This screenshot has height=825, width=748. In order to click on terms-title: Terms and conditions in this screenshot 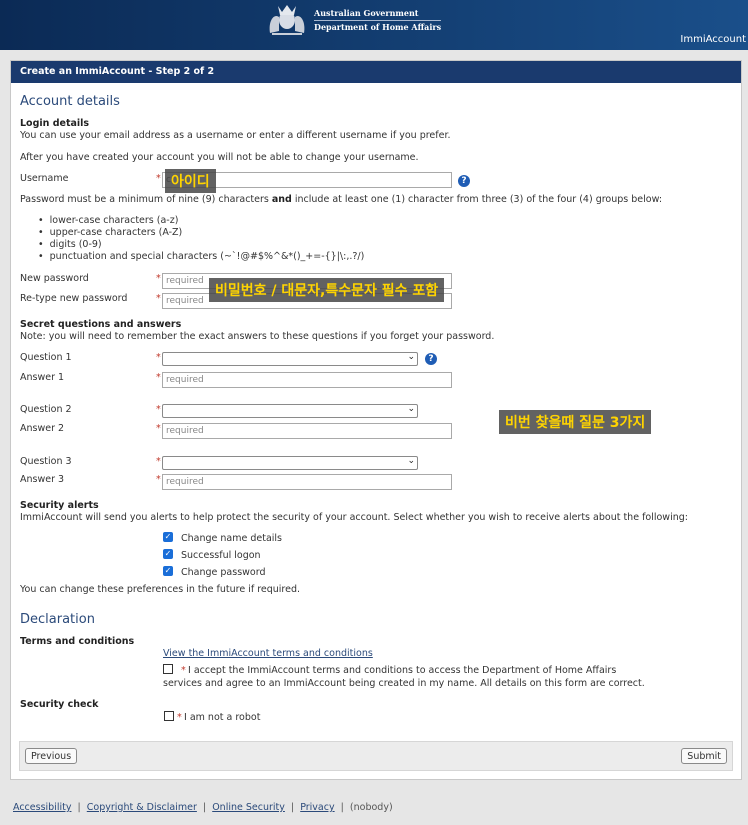, I will do `click(77, 641)`.